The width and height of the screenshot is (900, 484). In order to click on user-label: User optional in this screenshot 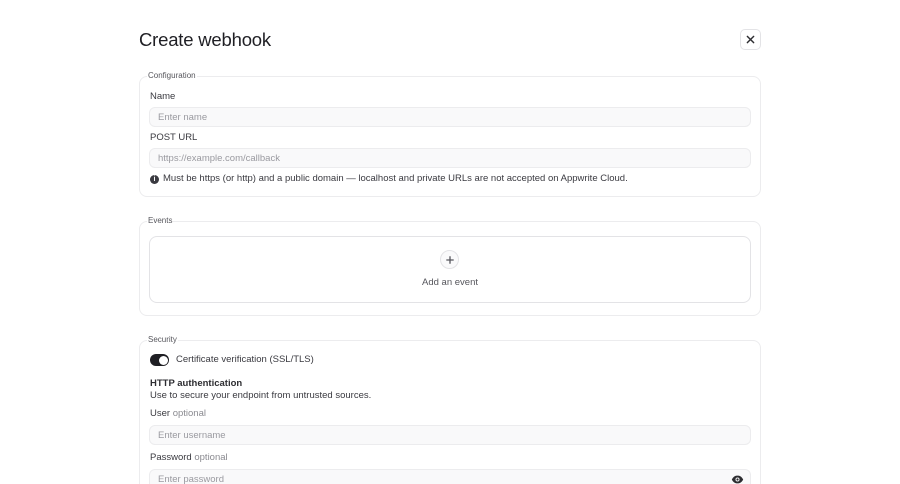, I will do `click(178, 414)`.